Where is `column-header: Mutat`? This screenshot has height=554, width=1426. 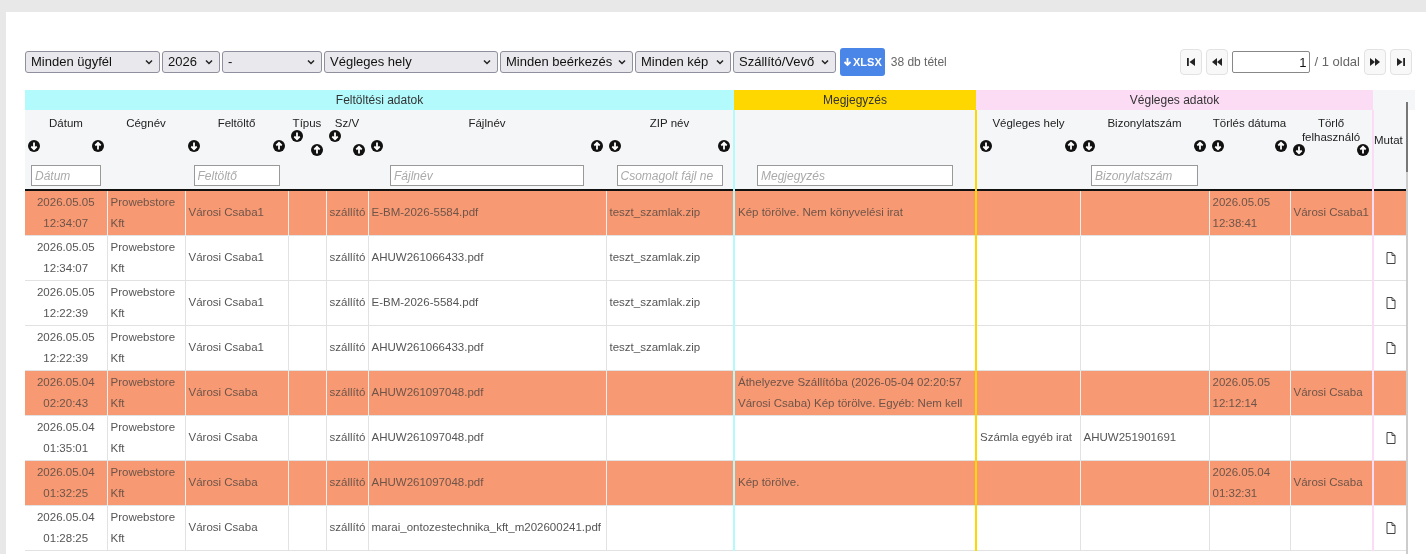
column-header: Mutat is located at coordinates (1389, 140).